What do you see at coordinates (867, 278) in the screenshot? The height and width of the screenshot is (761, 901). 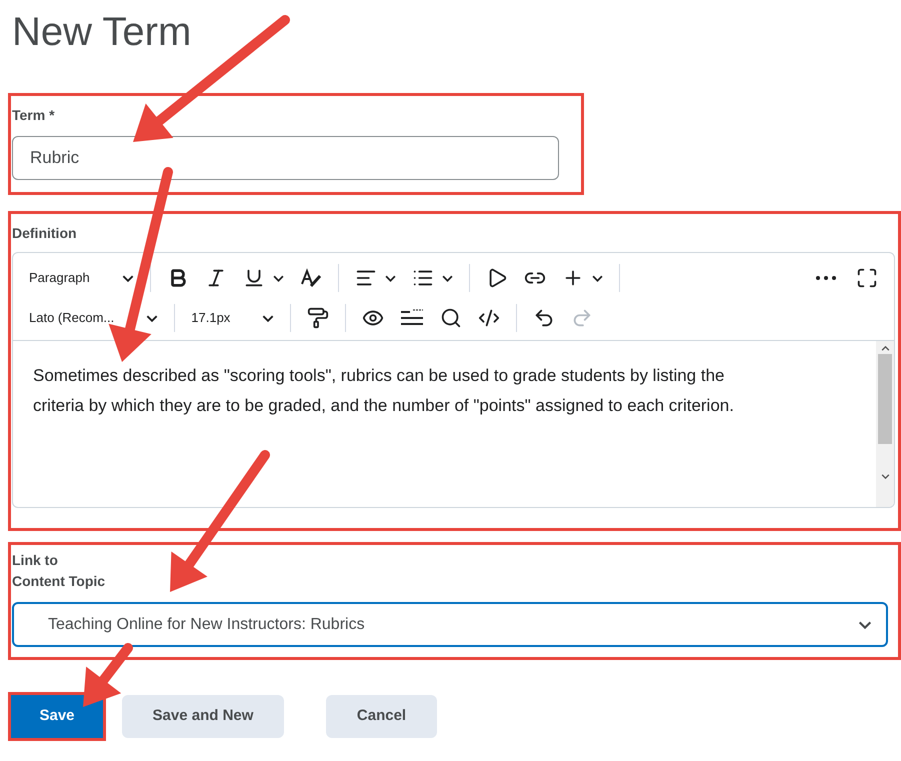 I see `fullscreen-icon` at bounding box center [867, 278].